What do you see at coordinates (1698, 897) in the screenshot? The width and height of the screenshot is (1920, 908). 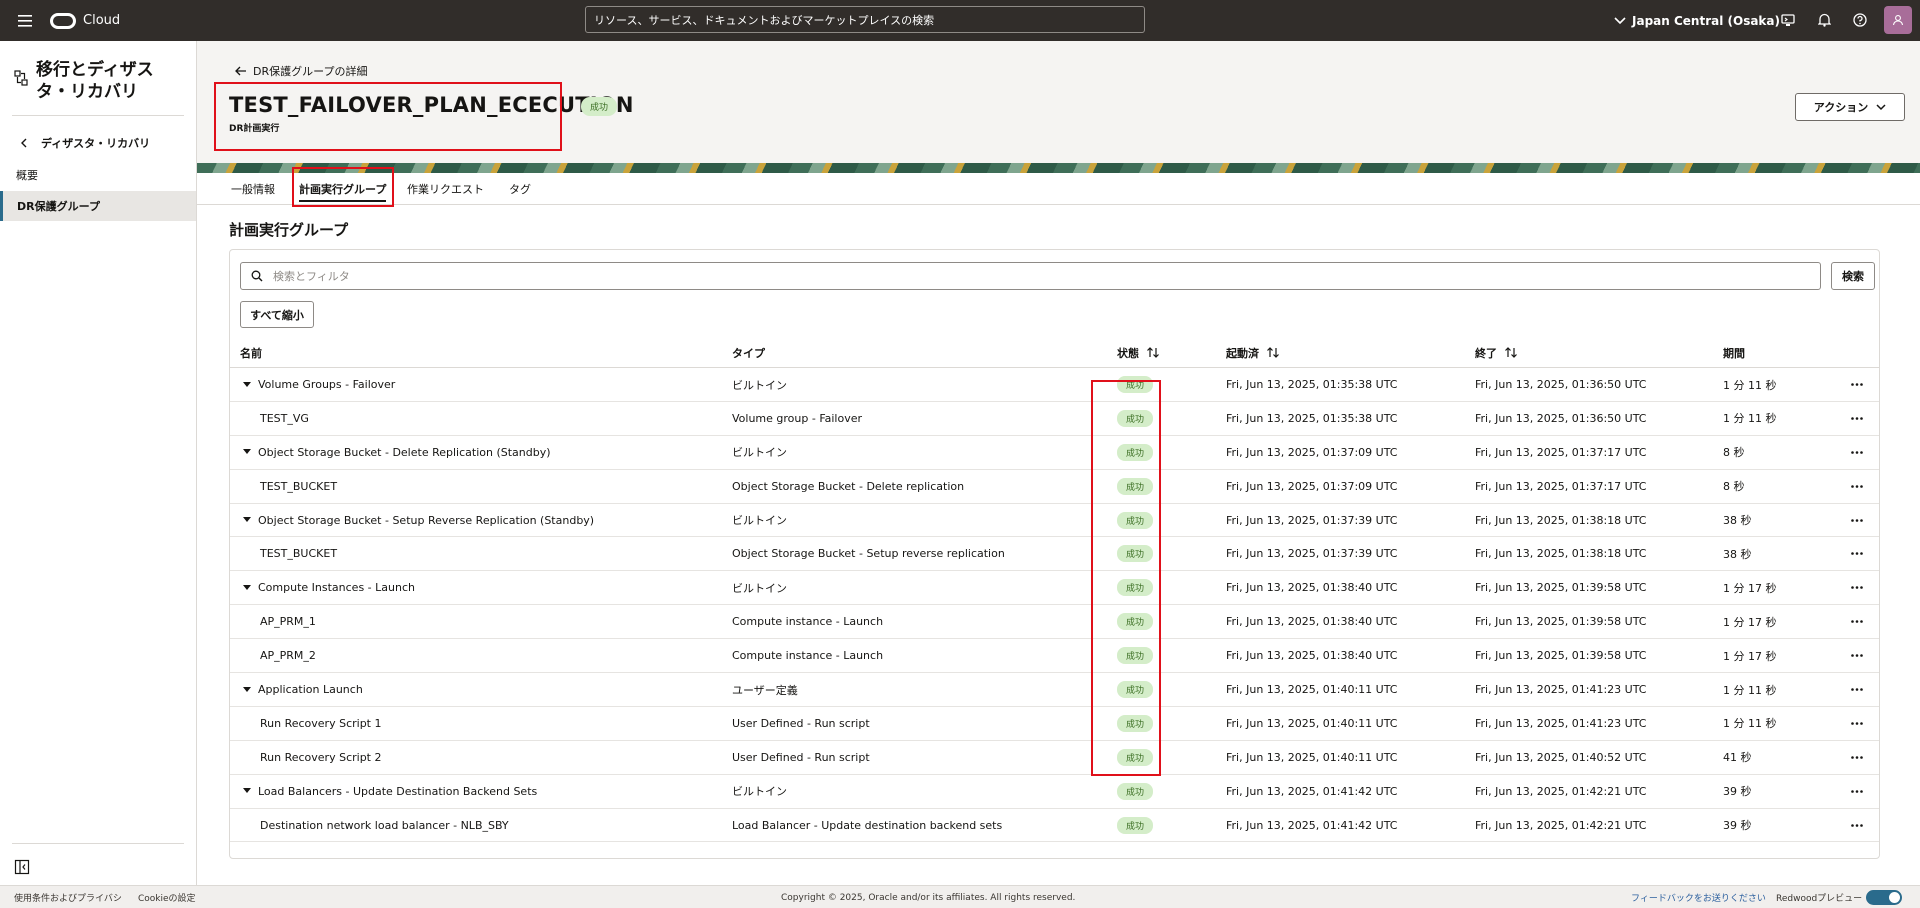 I see `feedback-link: フィードバックをお送りください` at bounding box center [1698, 897].